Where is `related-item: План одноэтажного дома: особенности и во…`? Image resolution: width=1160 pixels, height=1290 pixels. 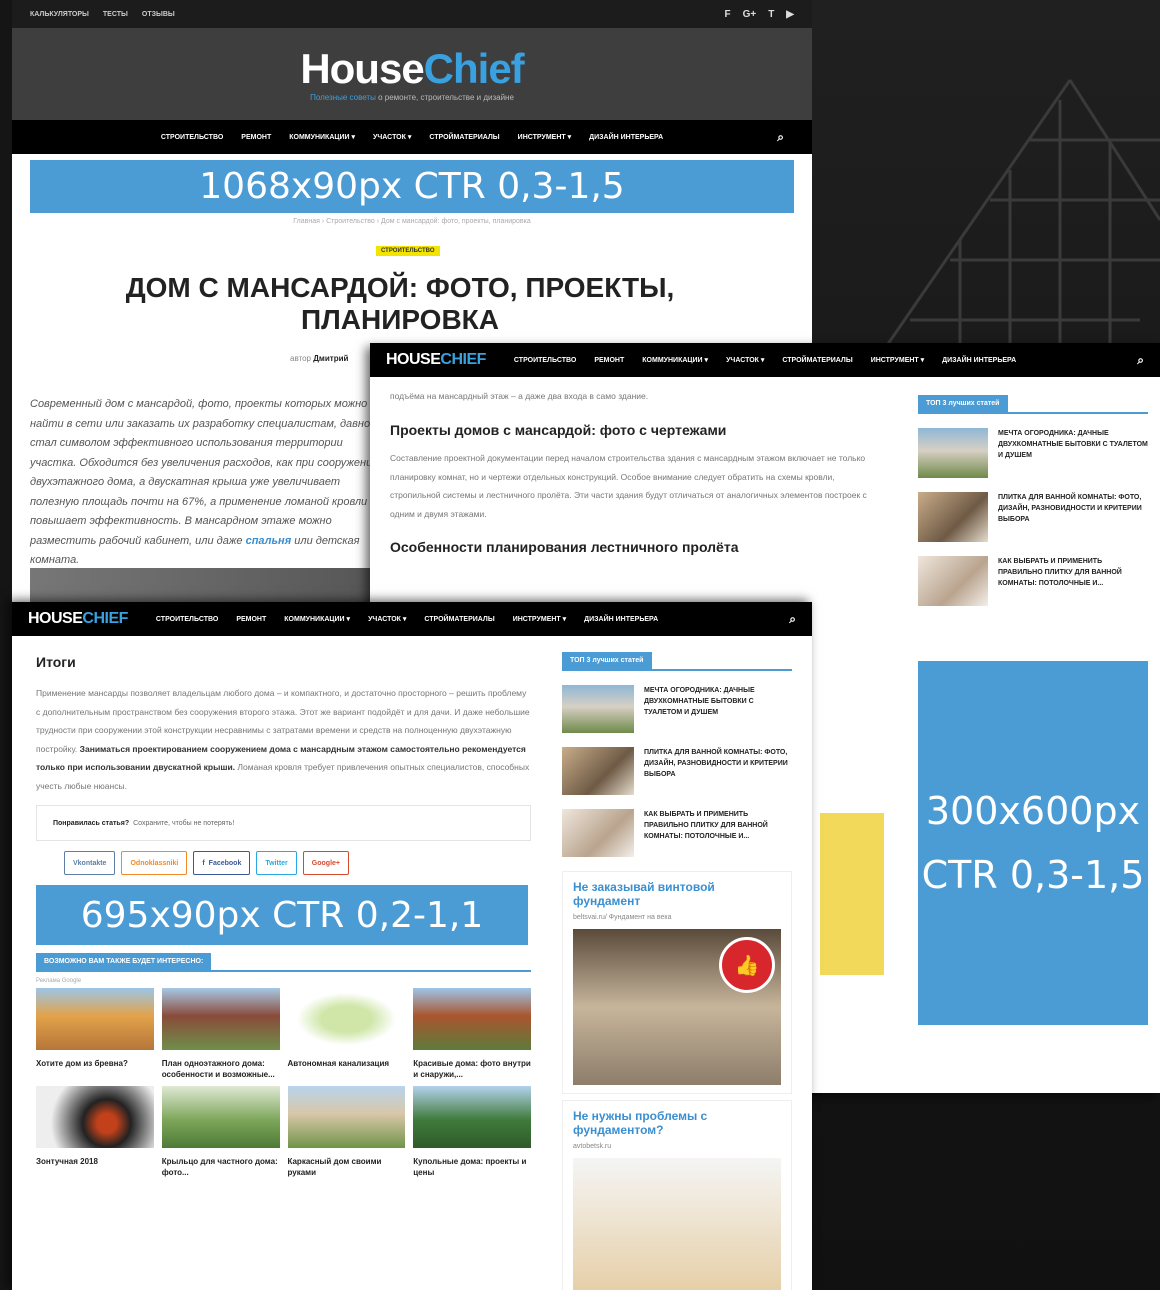 related-item: План одноэтажного дома: особенности и во… is located at coordinates (220, 1034).